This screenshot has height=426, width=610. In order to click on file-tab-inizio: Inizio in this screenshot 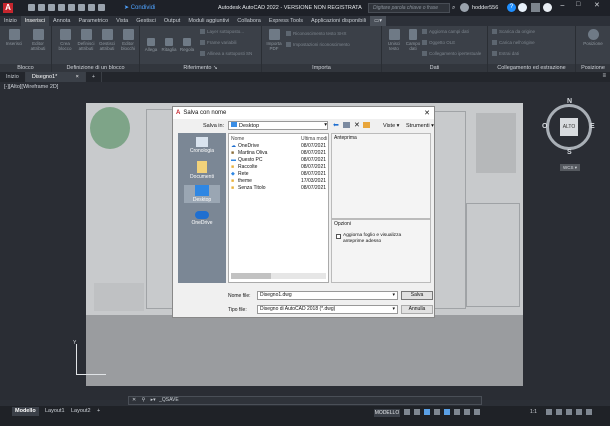, I will do `click(13, 77)`.